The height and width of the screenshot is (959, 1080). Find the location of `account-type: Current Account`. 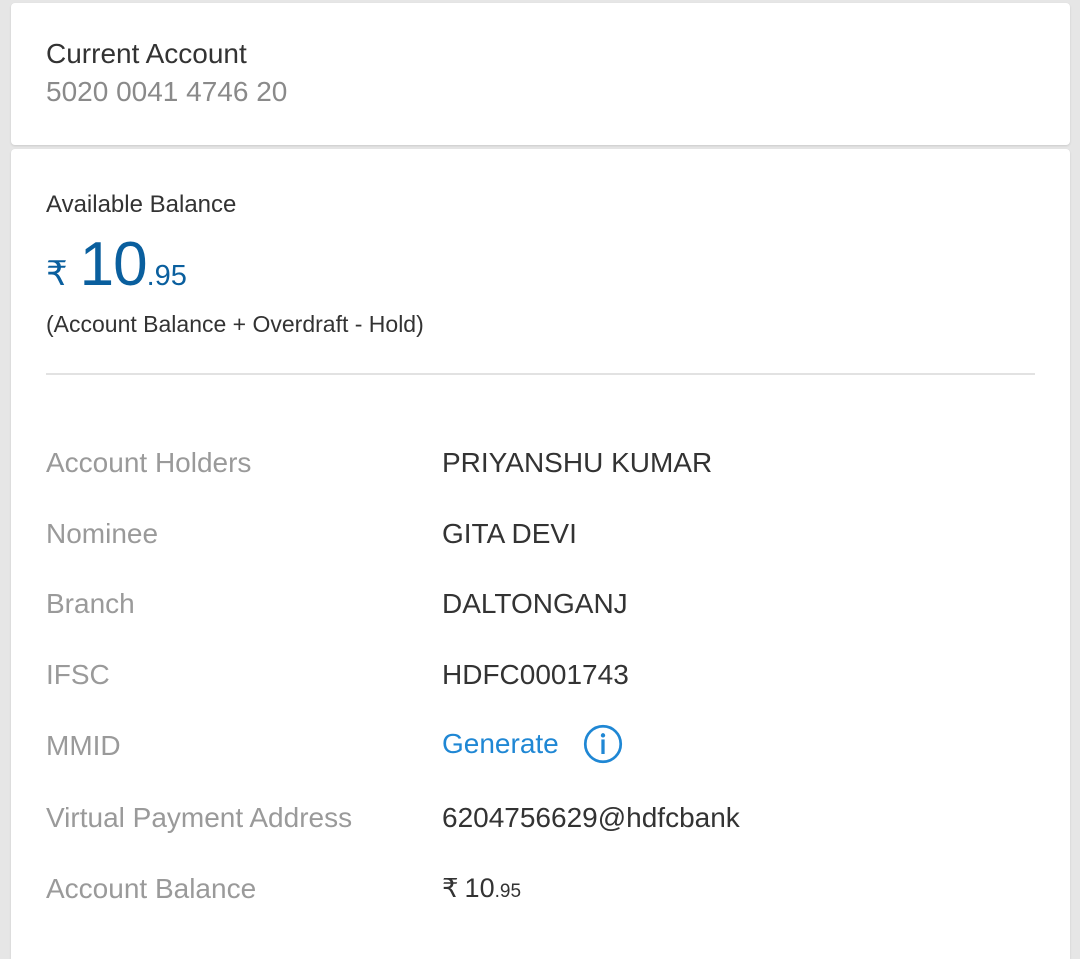

account-type: Current Account is located at coordinates (146, 53).